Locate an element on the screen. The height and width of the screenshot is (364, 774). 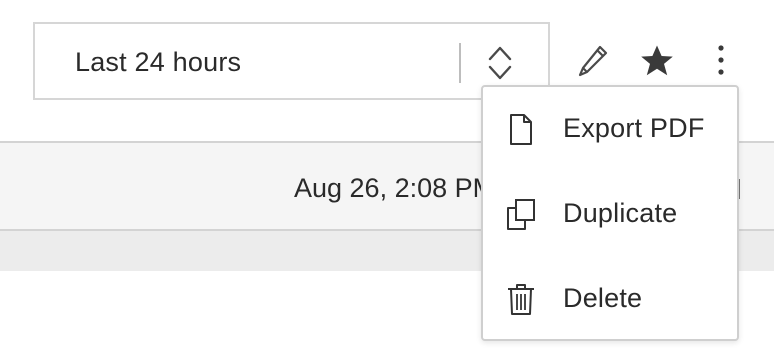
trash-icon is located at coordinates (521, 299).